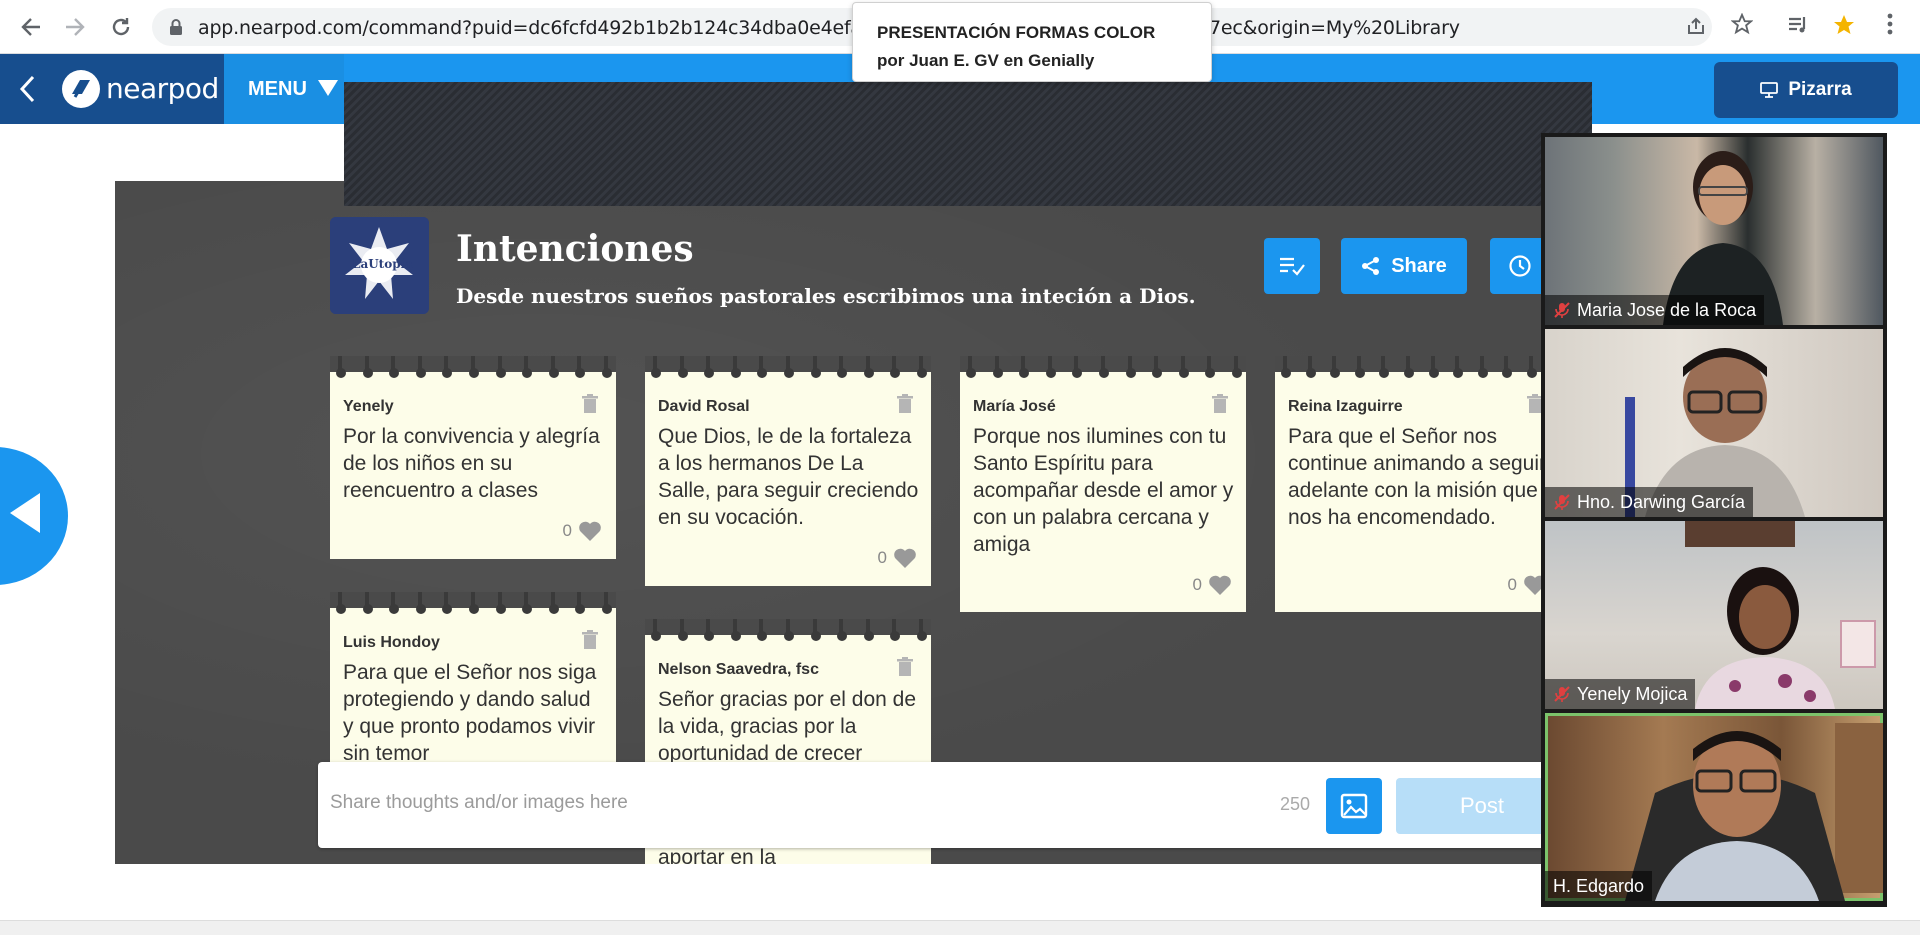 Image resolution: width=1920 pixels, height=935 pixels. I want to click on moderate-button, so click(1292, 266).